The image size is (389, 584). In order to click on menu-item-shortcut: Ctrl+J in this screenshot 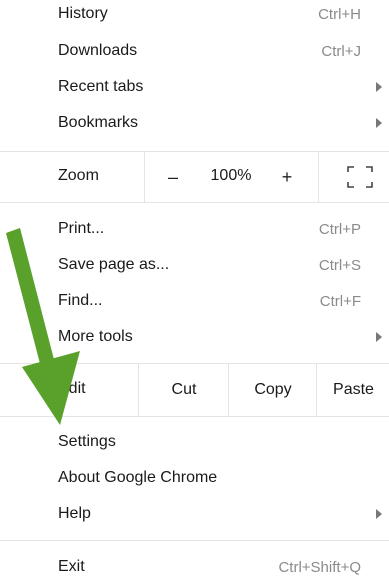, I will do `click(341, 51)`.